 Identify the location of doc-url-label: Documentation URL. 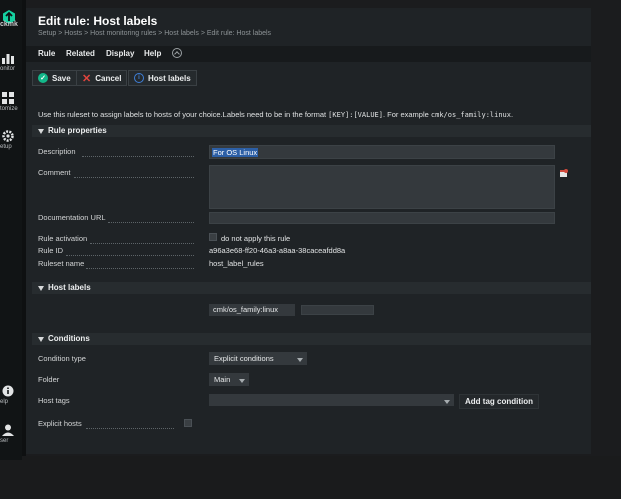
(72, 217).